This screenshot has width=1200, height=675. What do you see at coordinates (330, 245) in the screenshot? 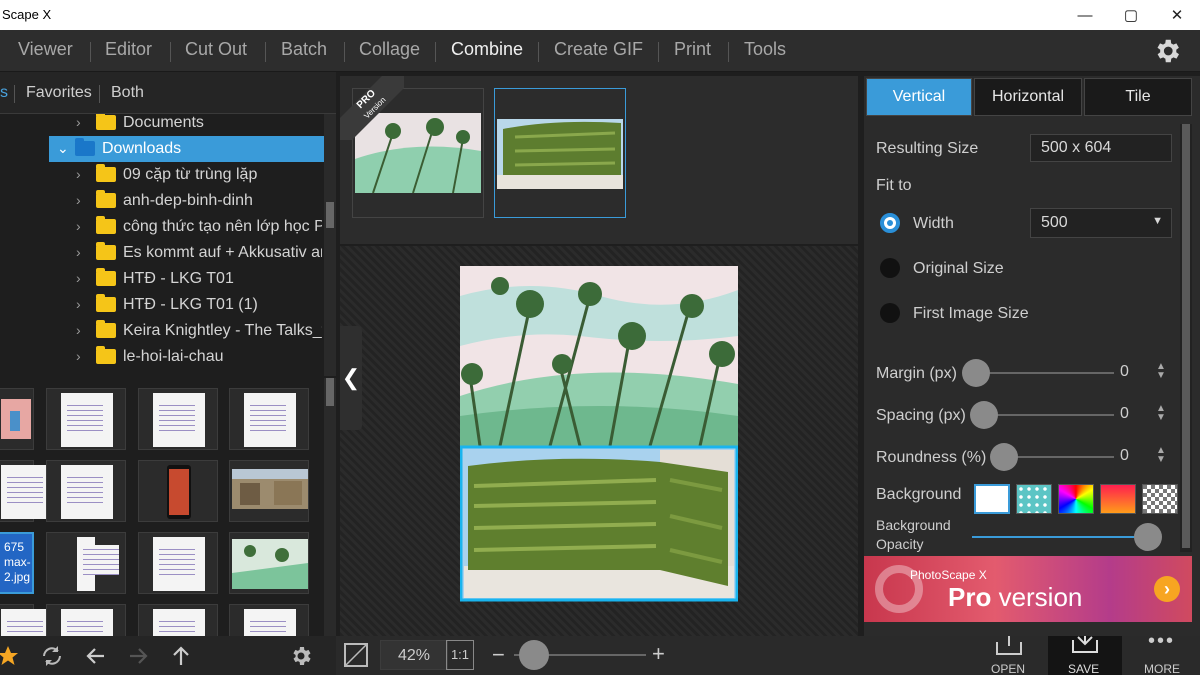
I see `tree-vertical-scrollbar` at bounding box center [330, 245].